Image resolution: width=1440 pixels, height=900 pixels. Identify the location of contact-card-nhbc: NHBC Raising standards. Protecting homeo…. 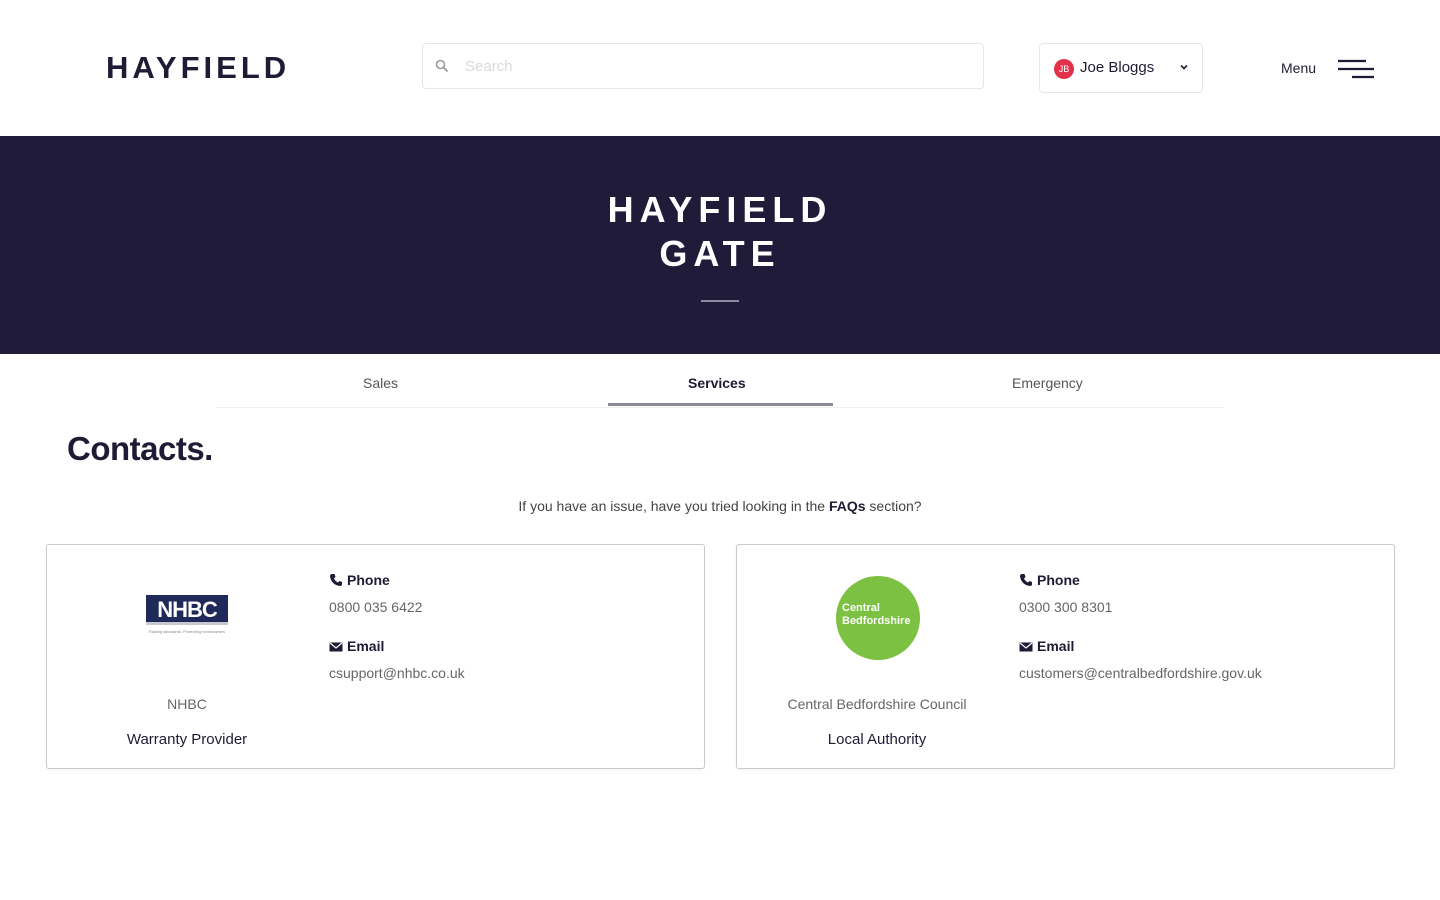
(375, 656).